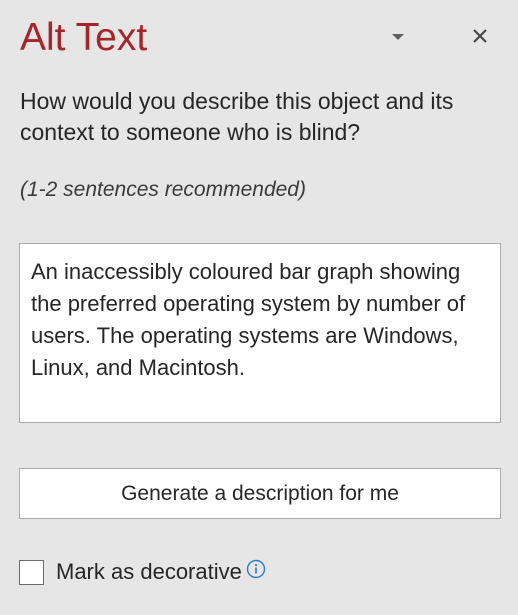 The image size is (518, 615). I want to click on mark-decorative-row: Mark as decorative, so click(142, 572).